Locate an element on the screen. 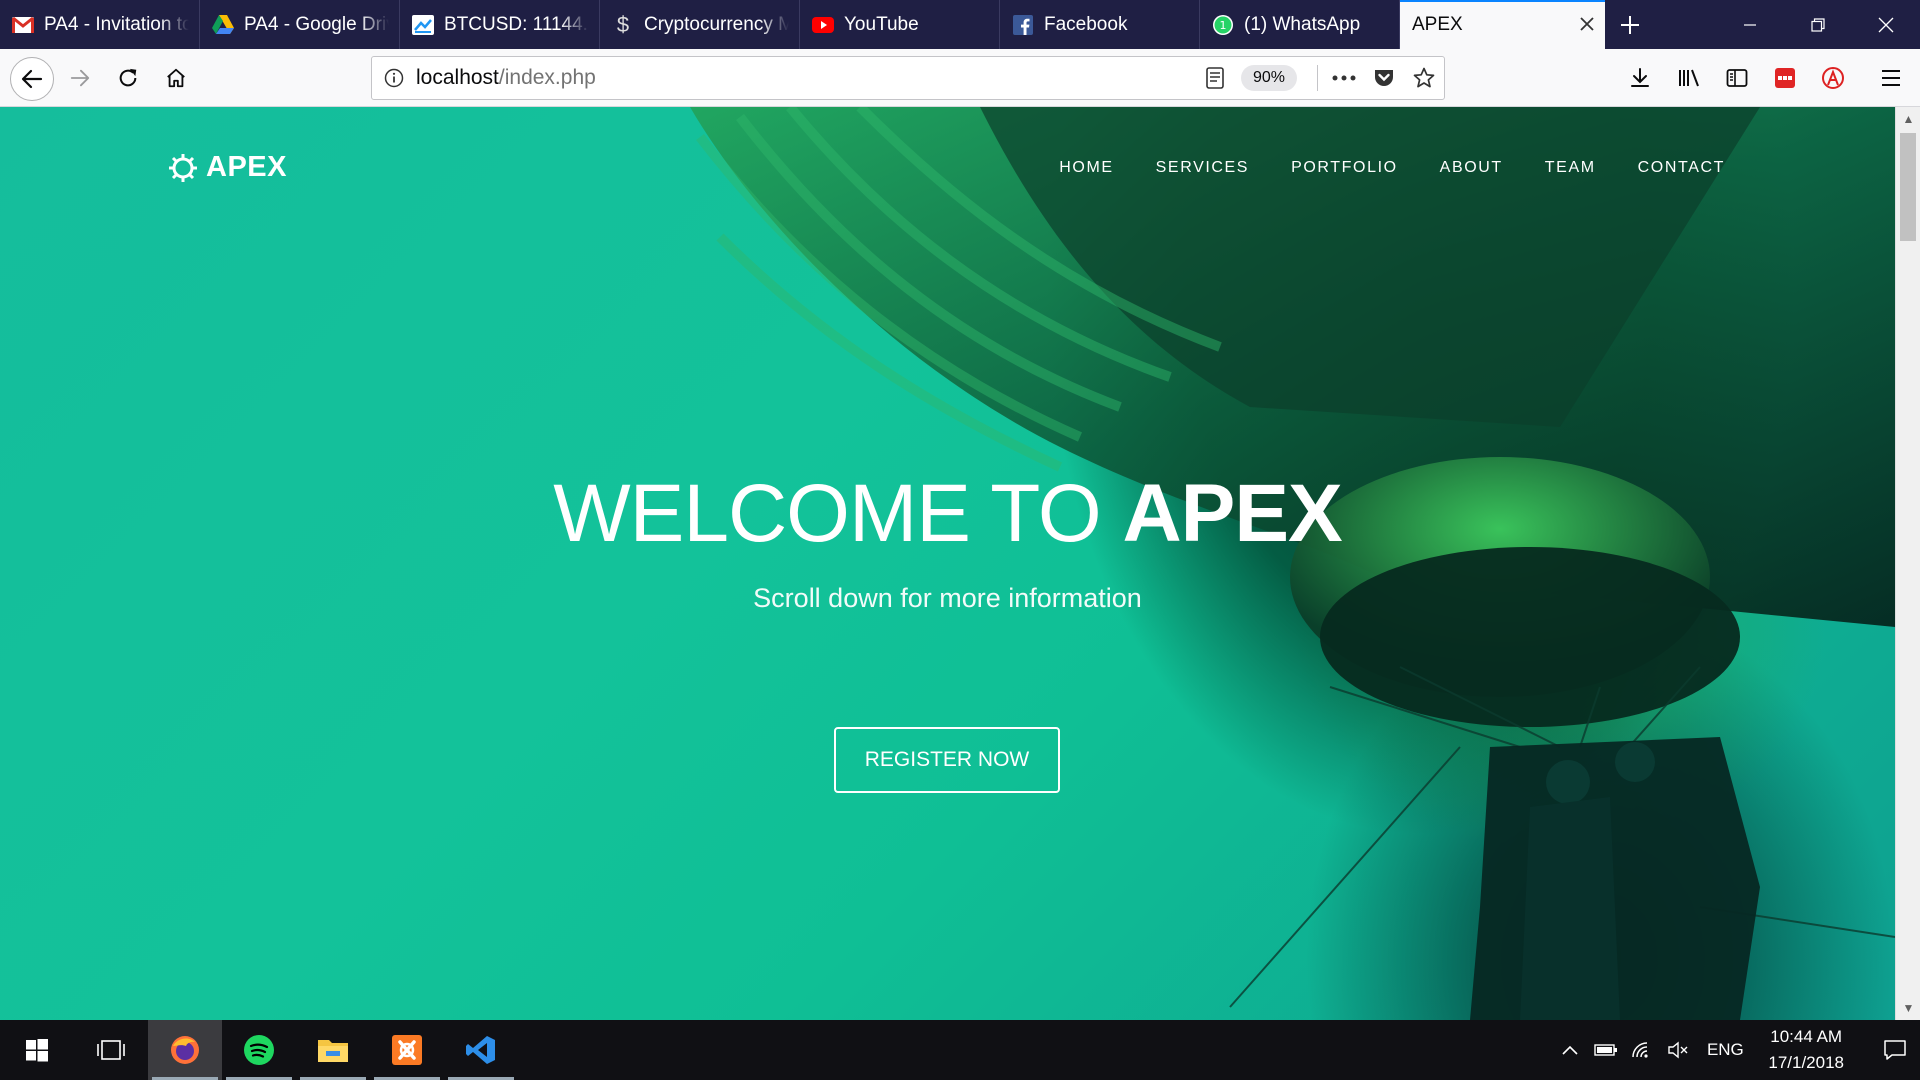 Image resolution: width=1920 pixels, height=1080 pixels. zoom-indicator: 90% is located at coordinates (1268, 78).